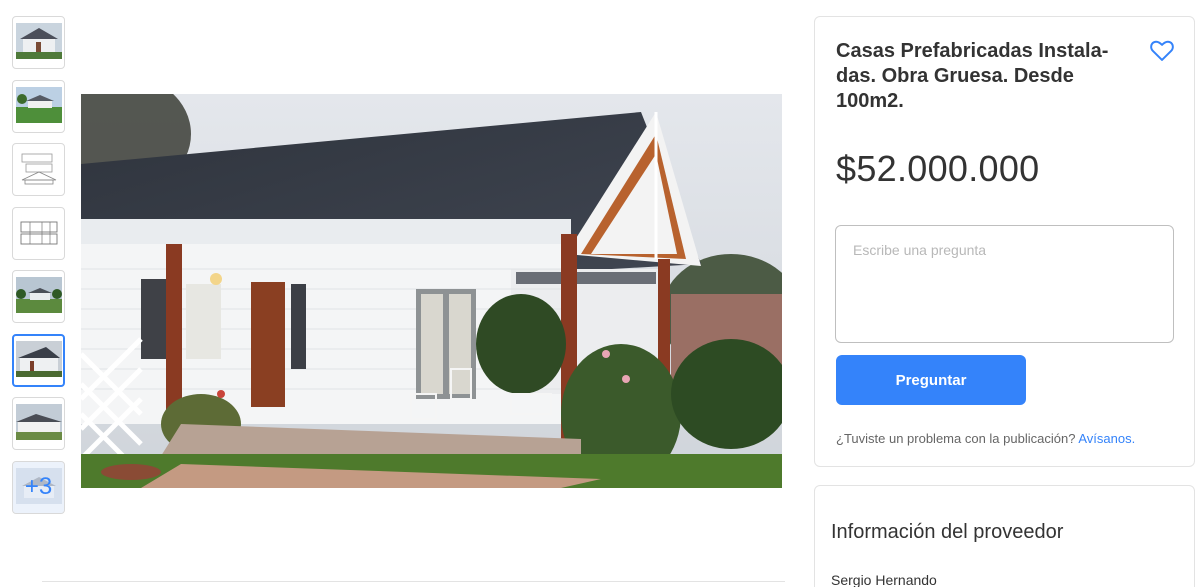  I want to click on favorite-button, so click(1162, 50).